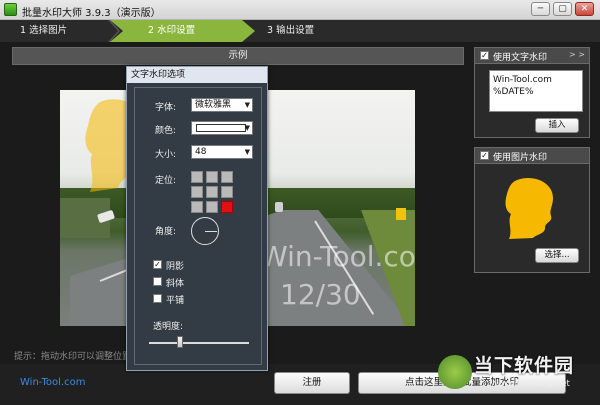 The image size is (600, 405). Describe the element at coordinates (166, 232) in the screenshot. I see `angle-label: 角度:` at that location.